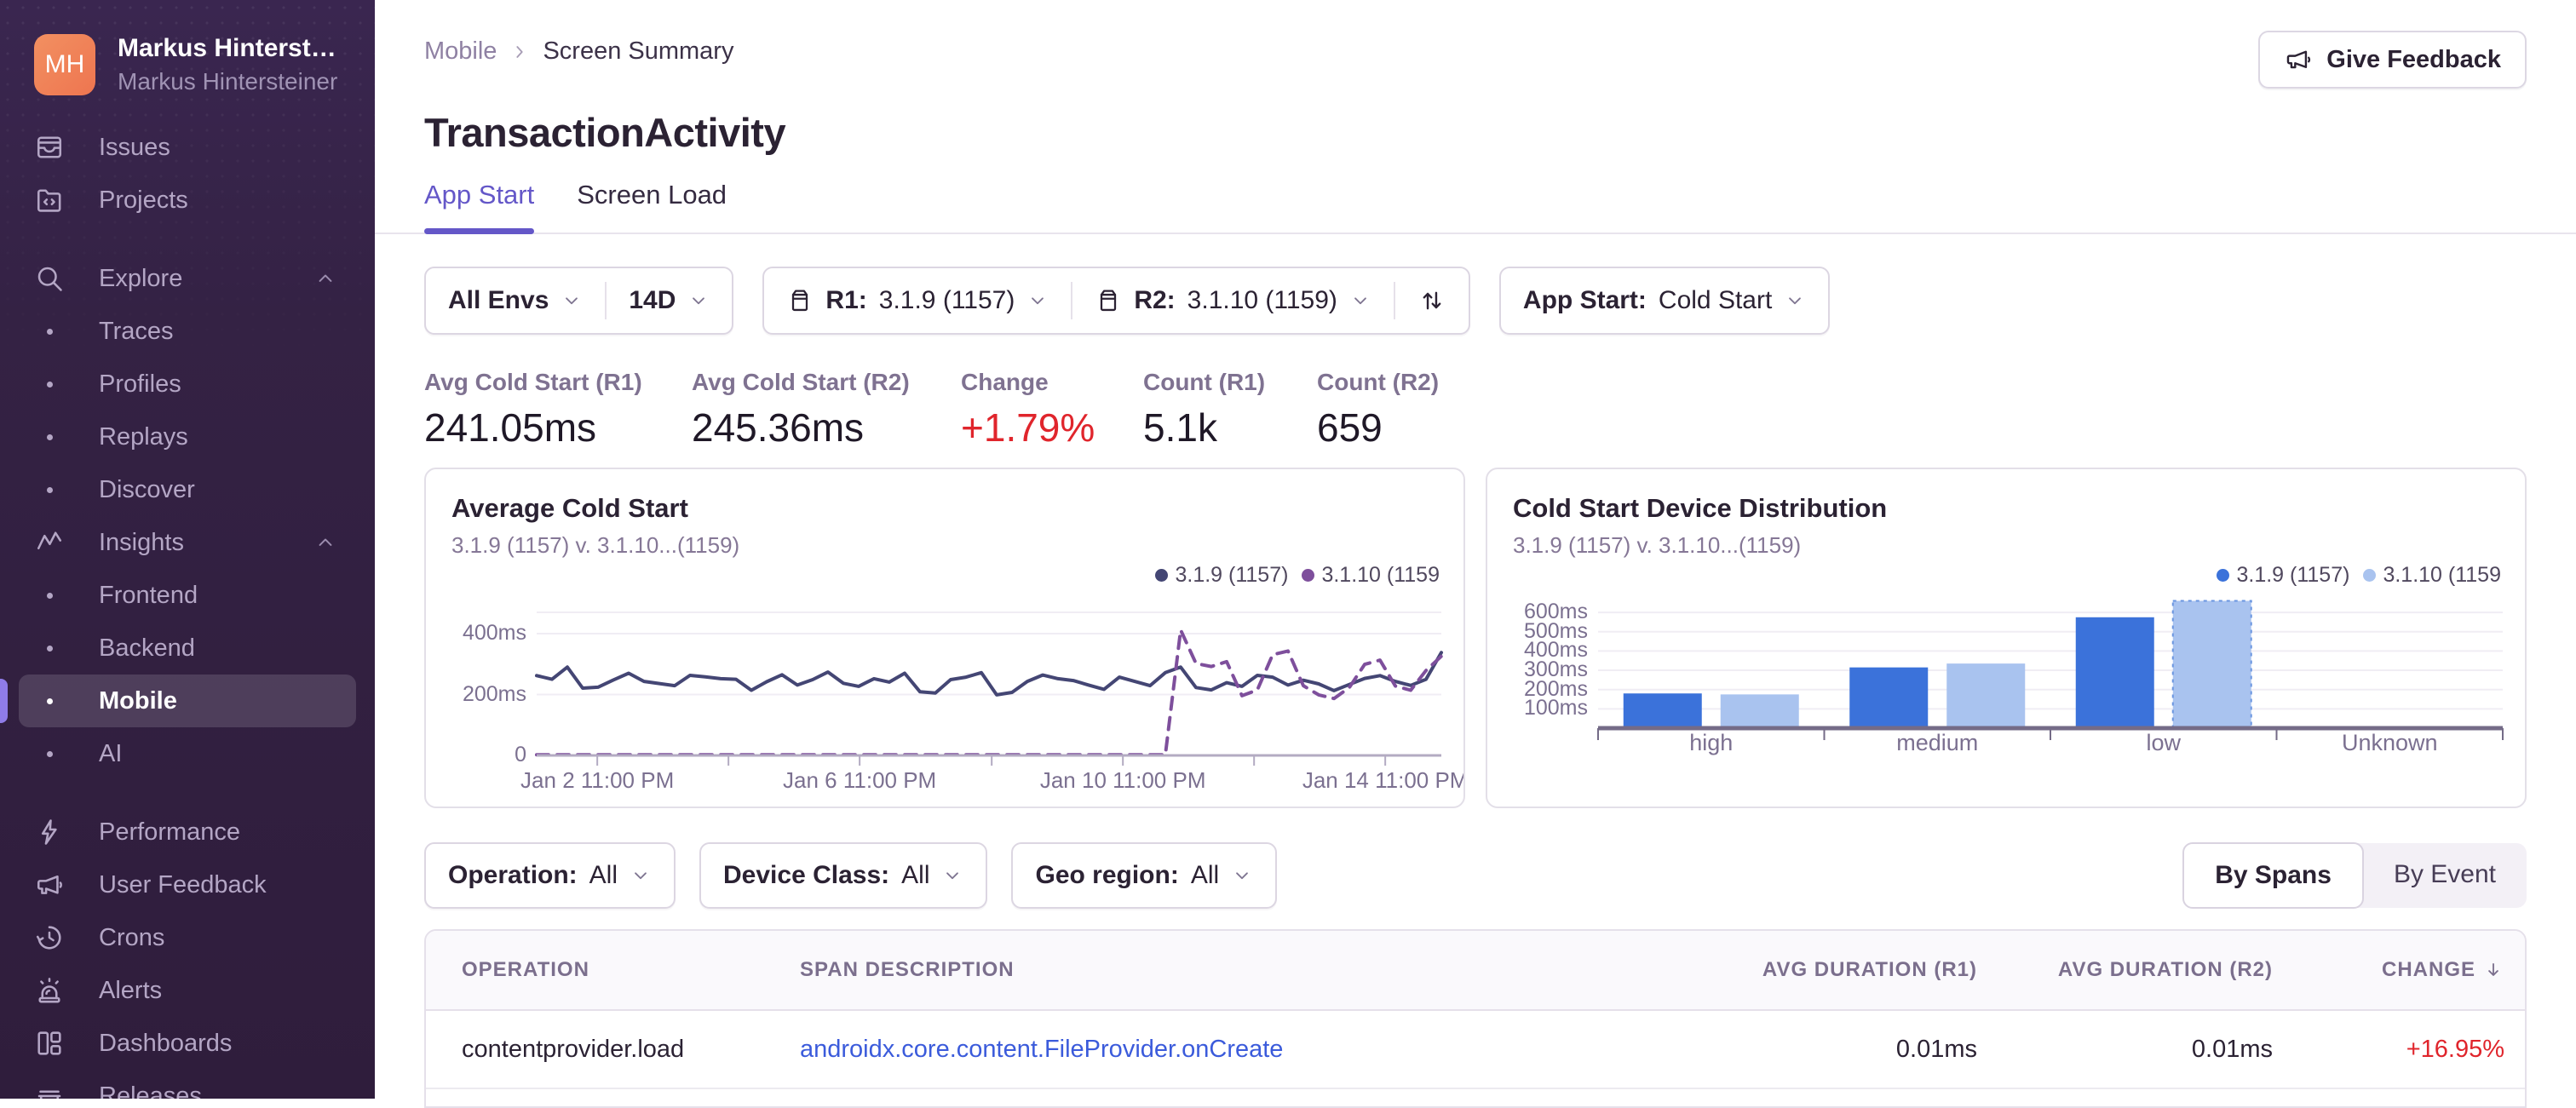 Image resolution: width=2576 pixels, height=1108 pixels. I want to click on env-daterange-filter: All Envs 14D, so click(579, 301).